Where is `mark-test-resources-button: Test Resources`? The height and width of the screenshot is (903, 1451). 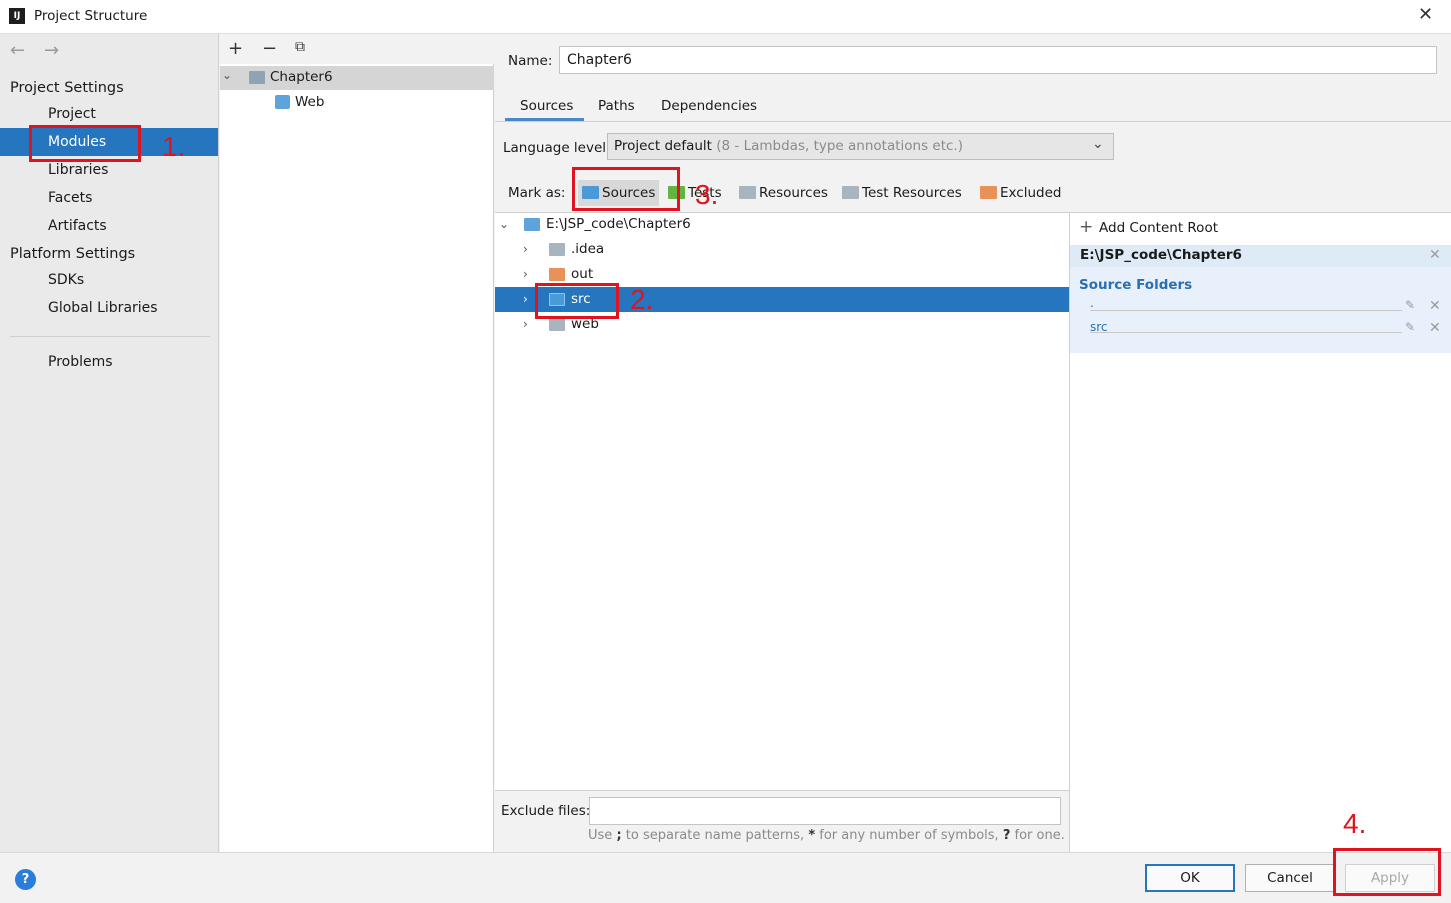
mark-test-resources-button: Test Resources is located at coordinates (902, 193).